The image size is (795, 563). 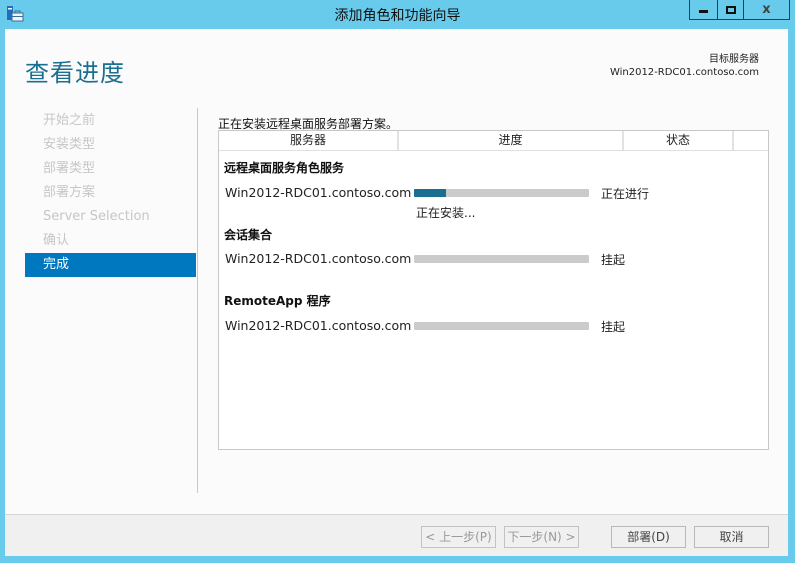 I want to click on column-header-status: 状态, so click(x=679, y=140).